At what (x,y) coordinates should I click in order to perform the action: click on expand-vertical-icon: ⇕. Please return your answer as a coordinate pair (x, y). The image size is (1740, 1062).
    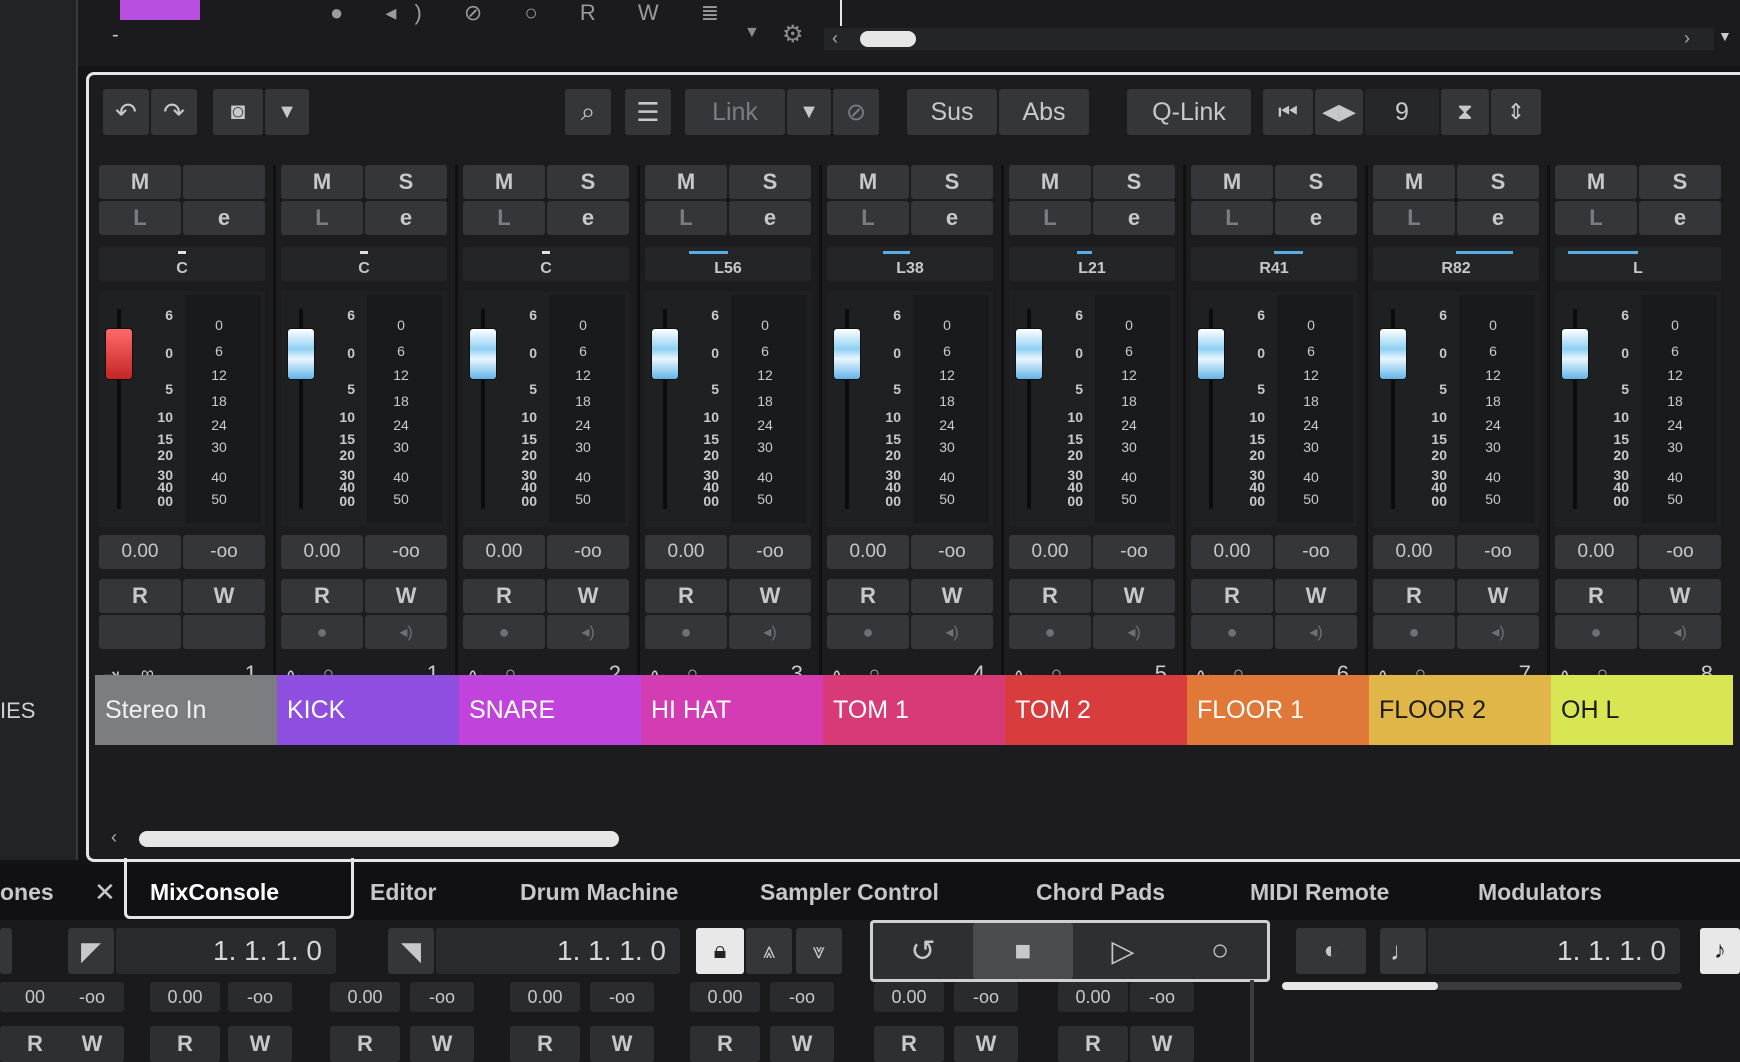
    Looking at the image, I should click on (1516, 112).